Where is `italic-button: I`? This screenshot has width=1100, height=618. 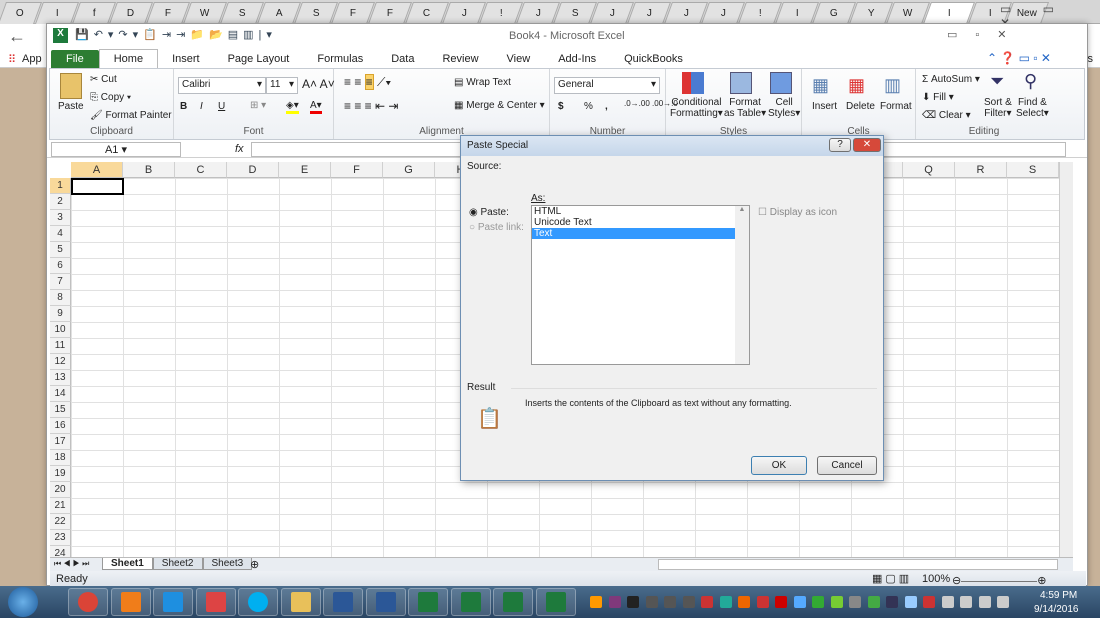 italic-button: I is located at coordinates (201, 106).